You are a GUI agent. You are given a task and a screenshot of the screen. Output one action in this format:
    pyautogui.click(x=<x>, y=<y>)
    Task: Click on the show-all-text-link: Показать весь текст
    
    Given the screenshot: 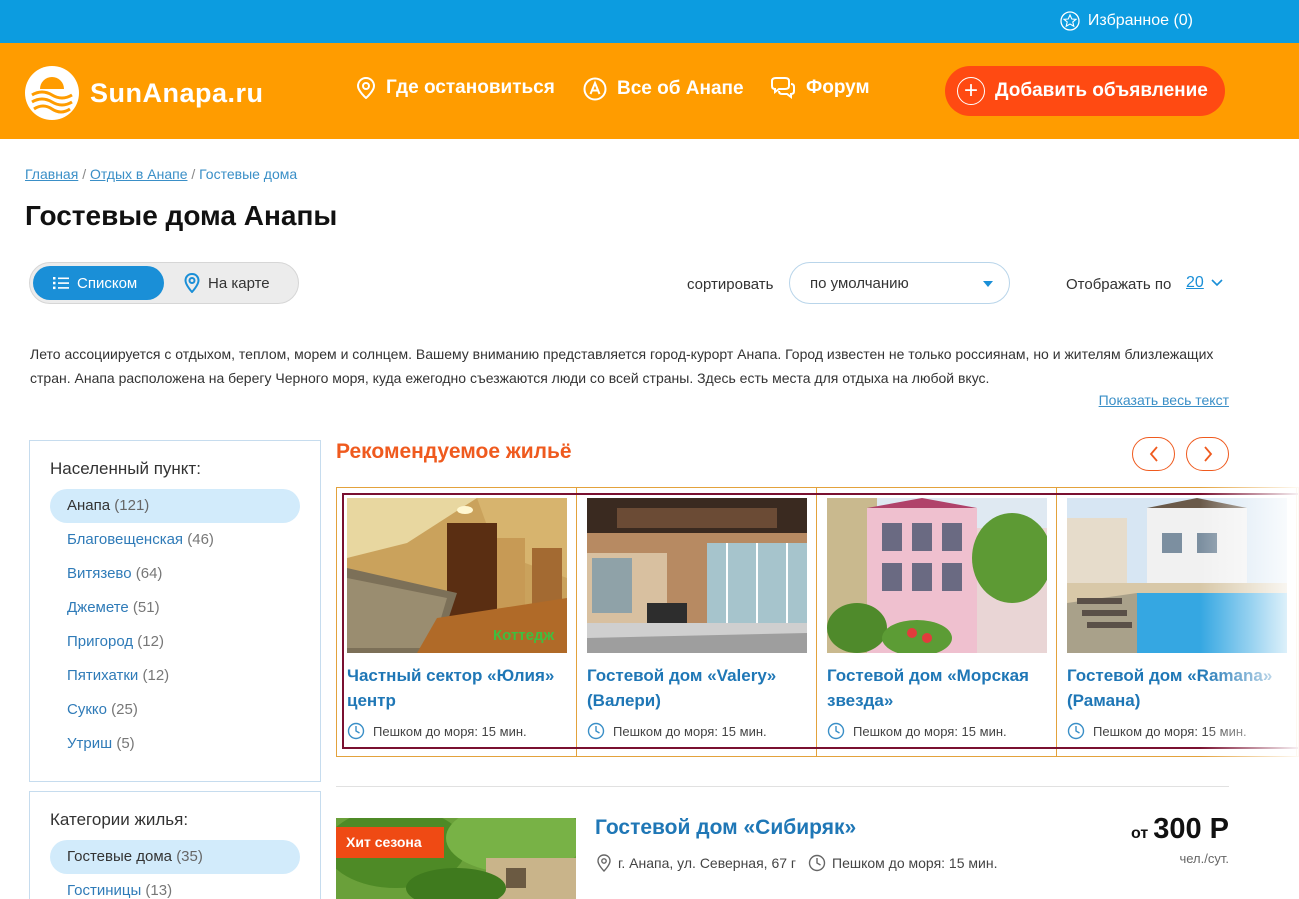 What is the action you would take?
    pyautogui.click(x=1164, y=400)
    